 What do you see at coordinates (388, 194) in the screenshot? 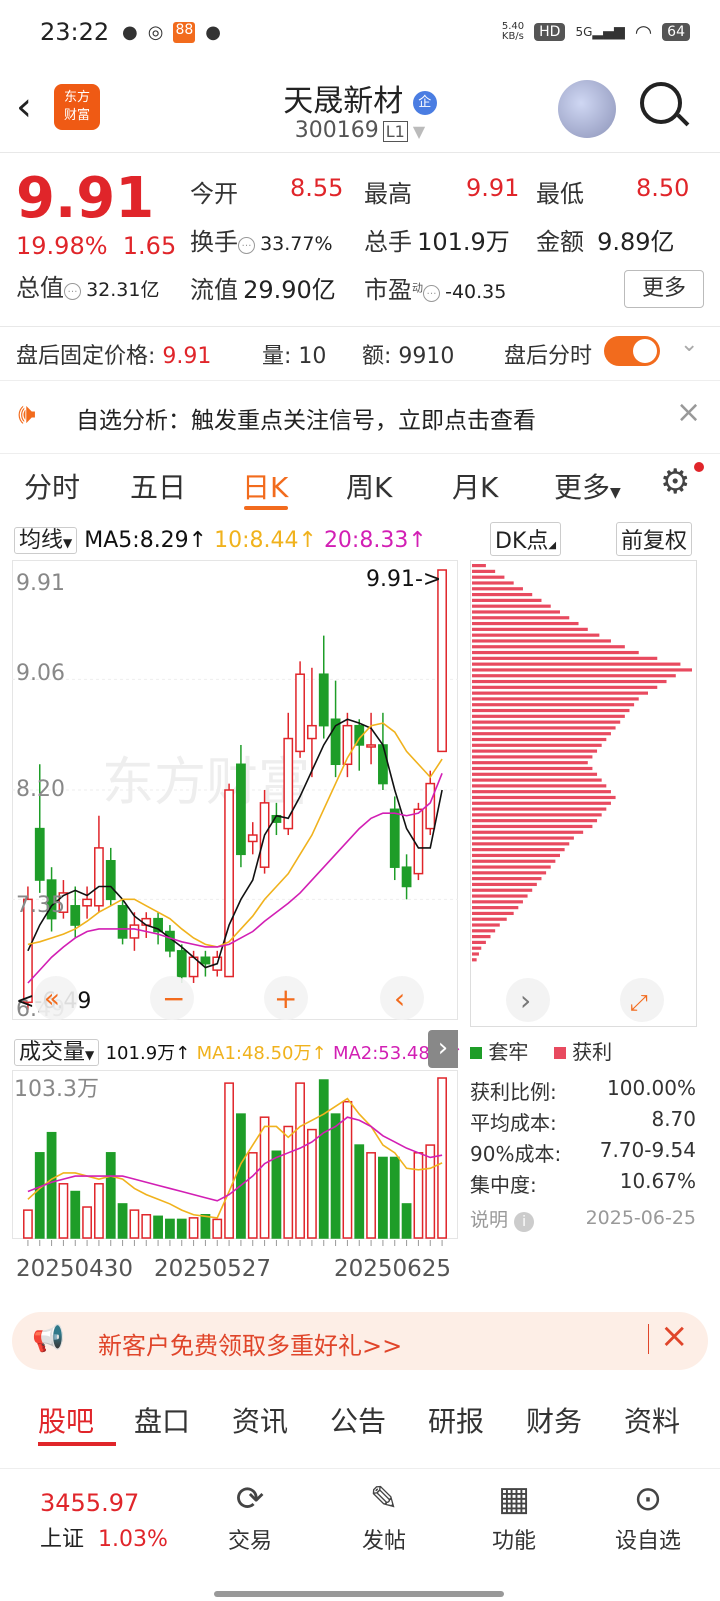
I see `high-label: 最高` at bounding box center [388, 194].